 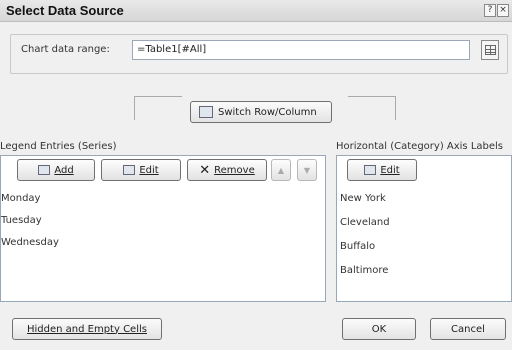 I want to click on switch-row-column-label: Switch Row/Column, so click(x=267, y=112).